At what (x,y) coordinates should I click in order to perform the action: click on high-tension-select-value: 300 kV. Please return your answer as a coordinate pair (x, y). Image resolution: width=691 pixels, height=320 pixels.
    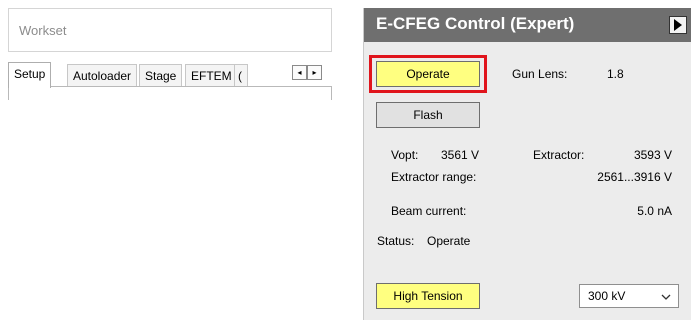
    Looking at the image, I should click on (607, 296).